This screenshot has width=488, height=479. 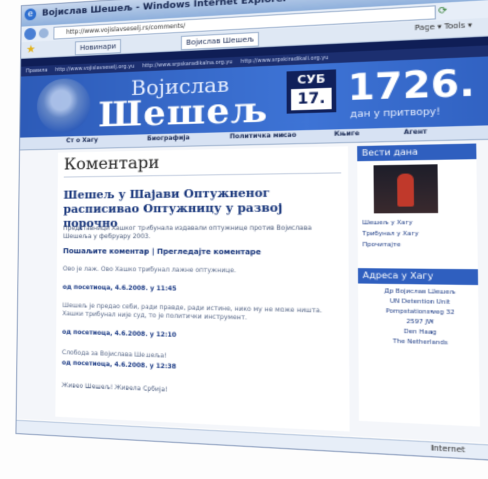 I want to click on sidebar-link: Шешељ у Хагу, so click(x=387, y=223).